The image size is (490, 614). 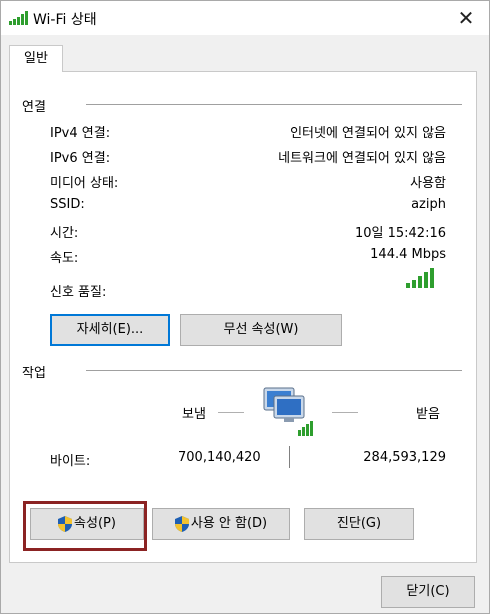 What do you see at coordinates (78, 292) in the screenshot?
I see `signal-quality-label: 신호 품질:` at bounding box center [78, 292].